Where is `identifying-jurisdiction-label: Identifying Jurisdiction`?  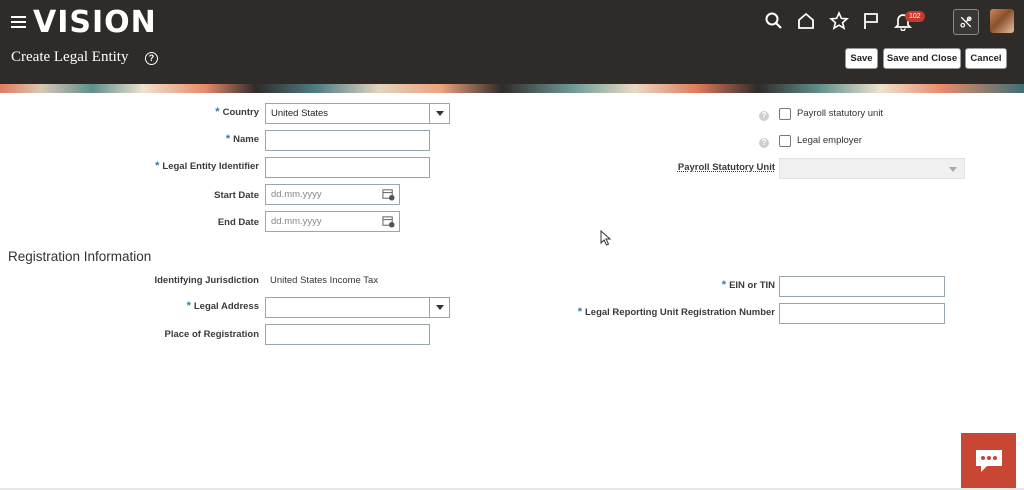
identifying-jurisdiction-label: Identifying Jurisdiction is located at coordinates (206, 280).